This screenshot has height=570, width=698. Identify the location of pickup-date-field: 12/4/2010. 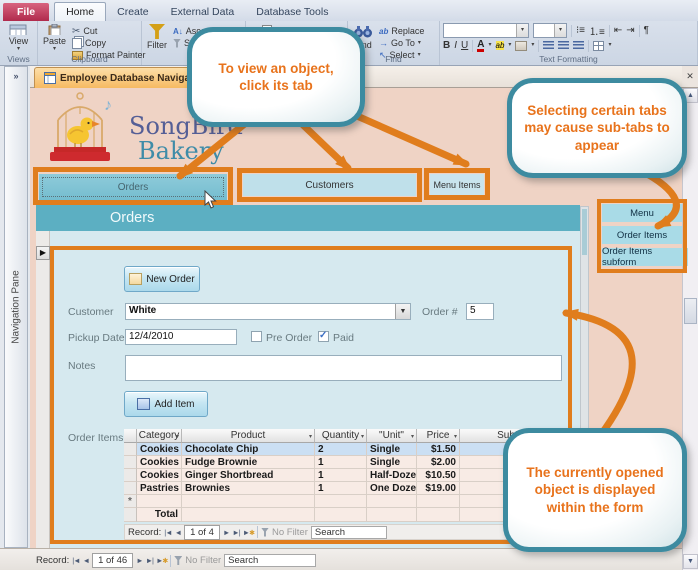
(181, 337).